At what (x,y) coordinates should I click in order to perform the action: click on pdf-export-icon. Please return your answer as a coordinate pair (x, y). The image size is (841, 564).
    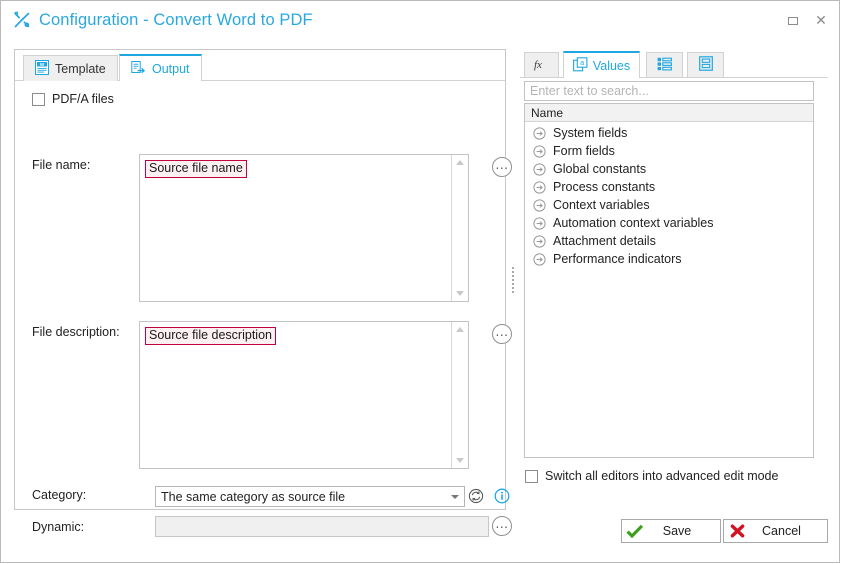
    Looking at the image, I should click on (138, 69).